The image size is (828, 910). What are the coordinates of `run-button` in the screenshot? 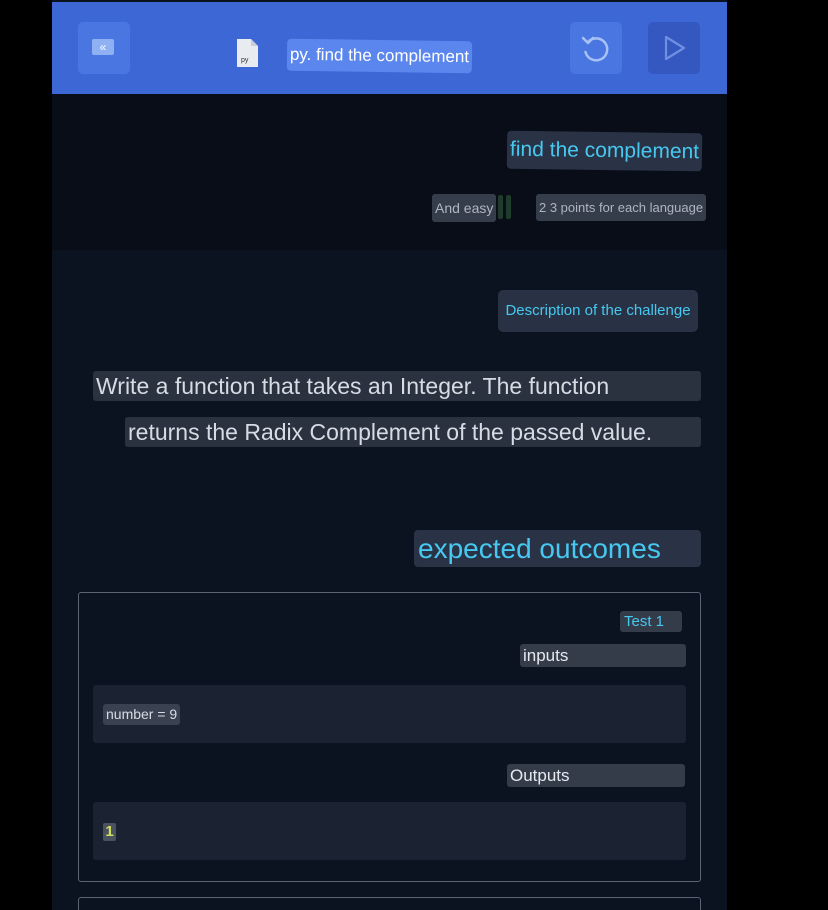 It's located at (674, 48).